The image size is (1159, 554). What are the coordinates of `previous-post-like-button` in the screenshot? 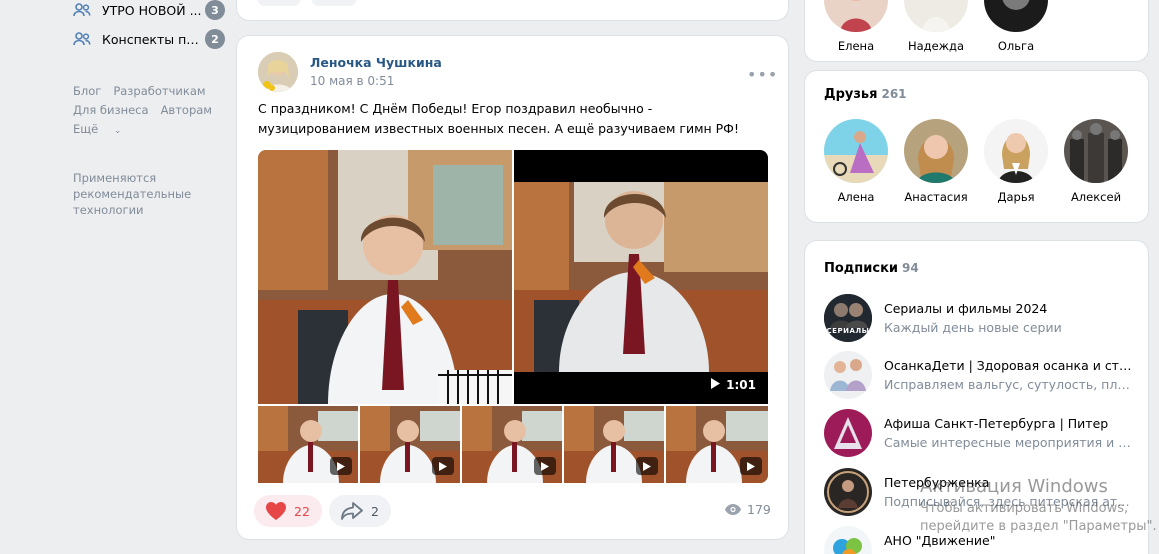 It's located at (279, 3).